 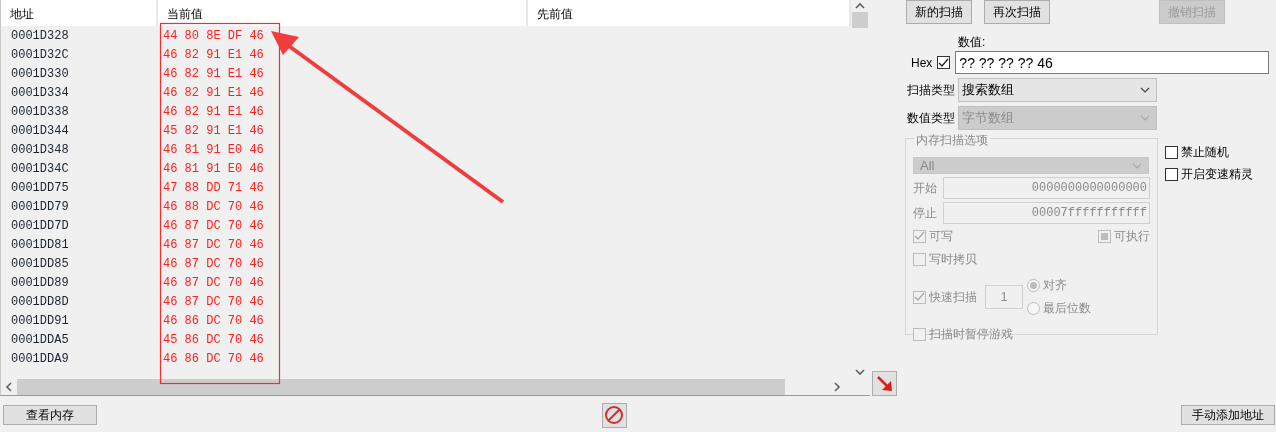 I want to click on address-cell-text: 0001DD89, so click(x=40, y=282).